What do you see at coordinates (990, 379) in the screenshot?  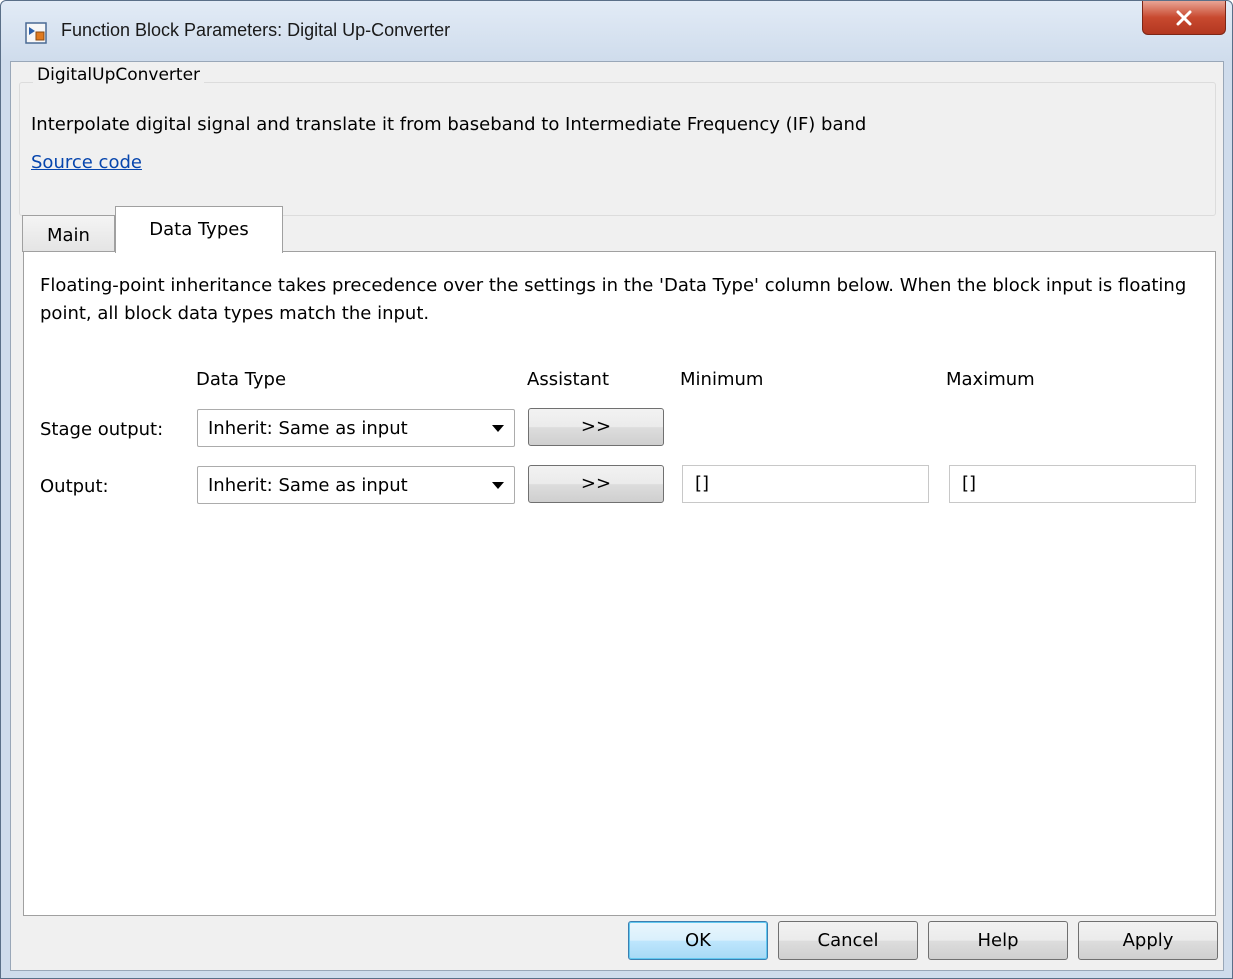 I see `column-header-maximum: Maximum` at bounding box center [990, 379].